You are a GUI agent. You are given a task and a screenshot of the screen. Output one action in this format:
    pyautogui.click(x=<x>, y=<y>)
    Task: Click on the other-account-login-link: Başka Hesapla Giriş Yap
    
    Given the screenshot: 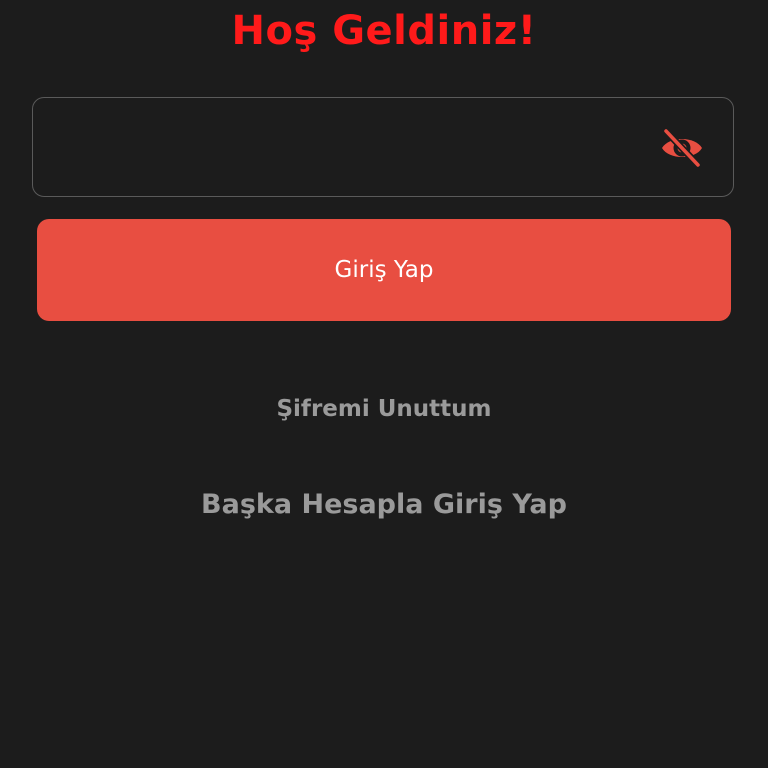 What is the action you would take?
    pyautogui.click(x=384, y=505)
    